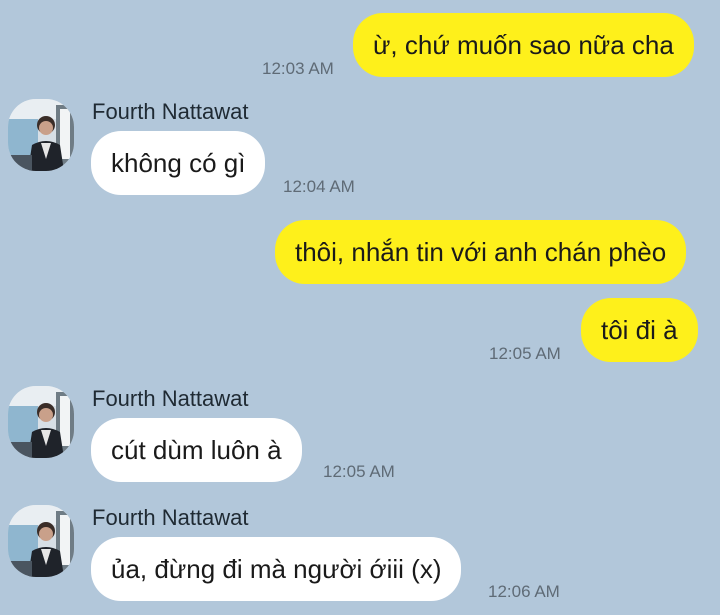 The image size is (720, 615). I want to click on sent-message-bubble: thôi, nhắn tin với anh chán phèo, so click(481, 252).